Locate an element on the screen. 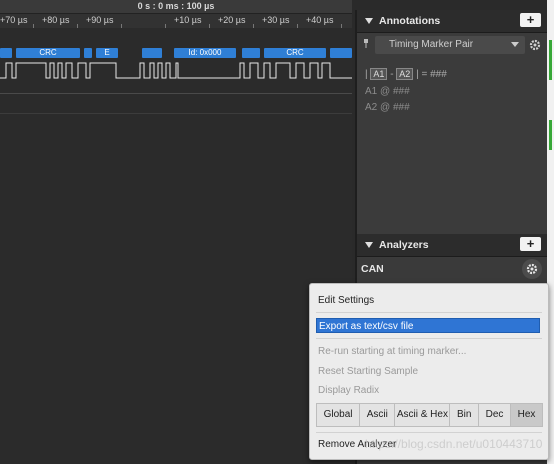  chevron-down-icon is located at coordinates (515, 44).